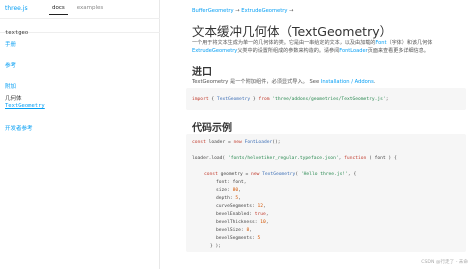 Image resolution: width=474 pixels, height=269 pixels. What do you see at coordinates (25, 106) in the screenshot?
I see `sidebar-item-textgeometry: TextGeometry` at bounding box center [25, 106].